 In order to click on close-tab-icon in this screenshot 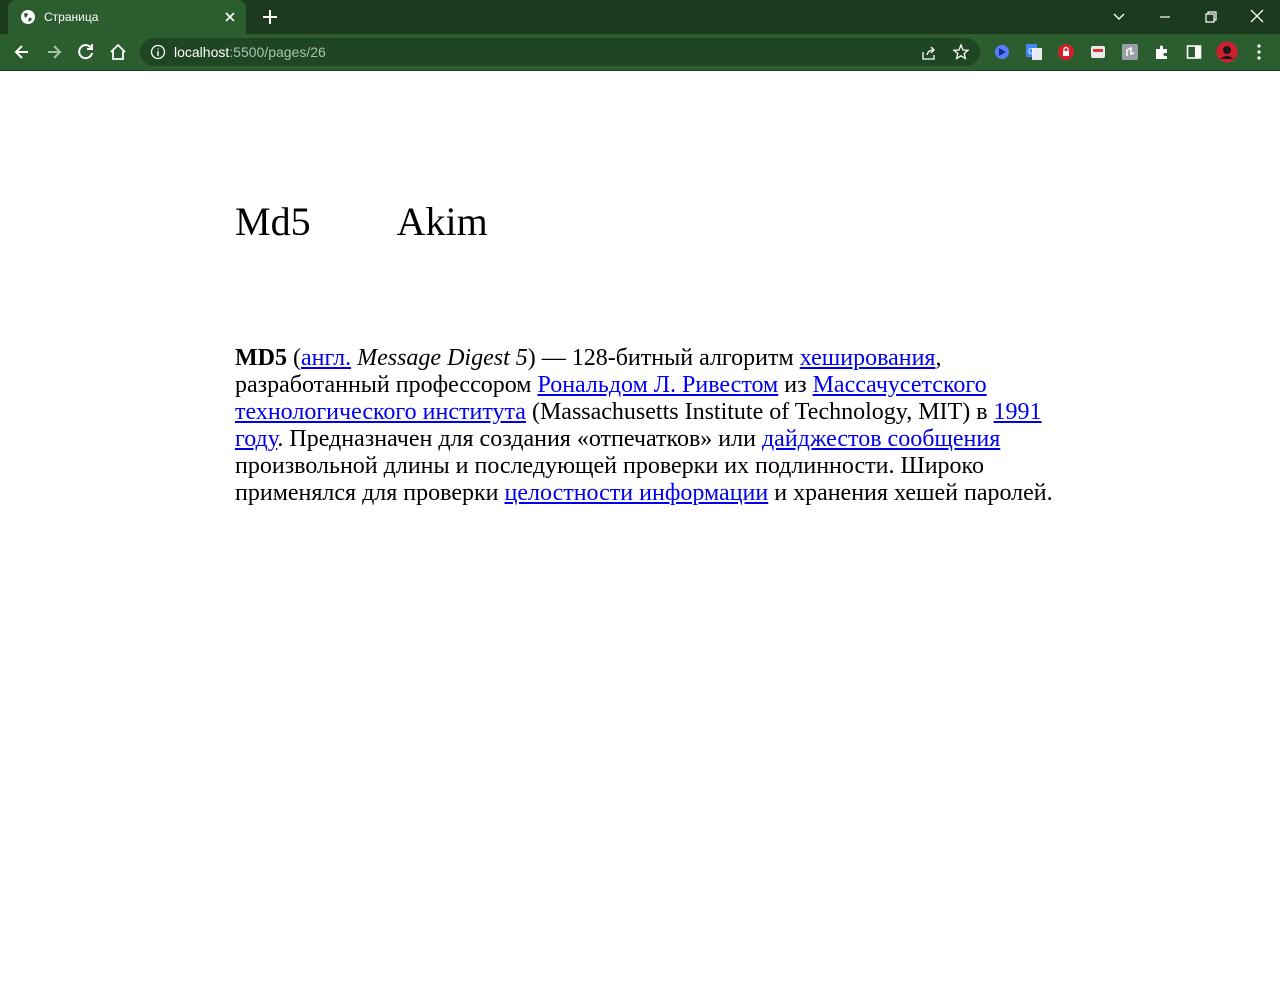, I will do `click(230, 17)`.